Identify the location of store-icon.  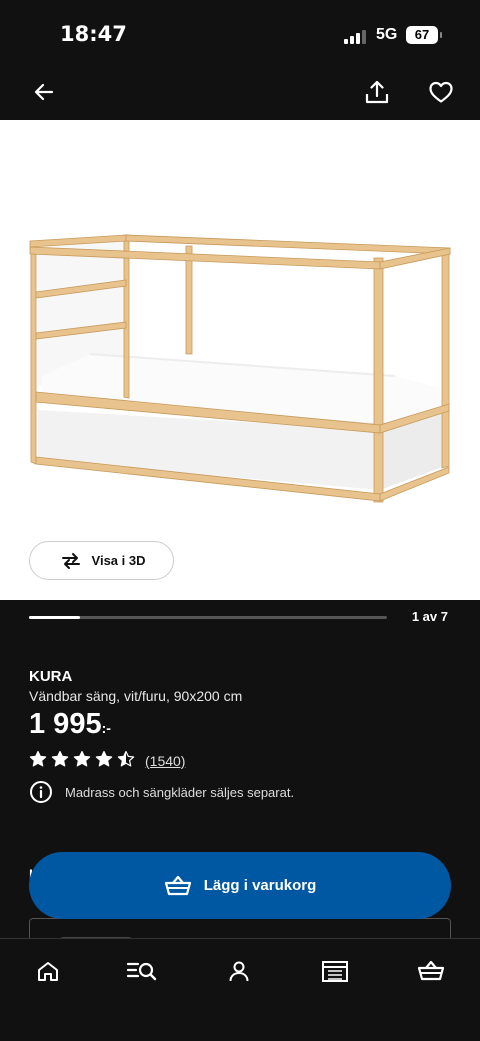
(335, 971).